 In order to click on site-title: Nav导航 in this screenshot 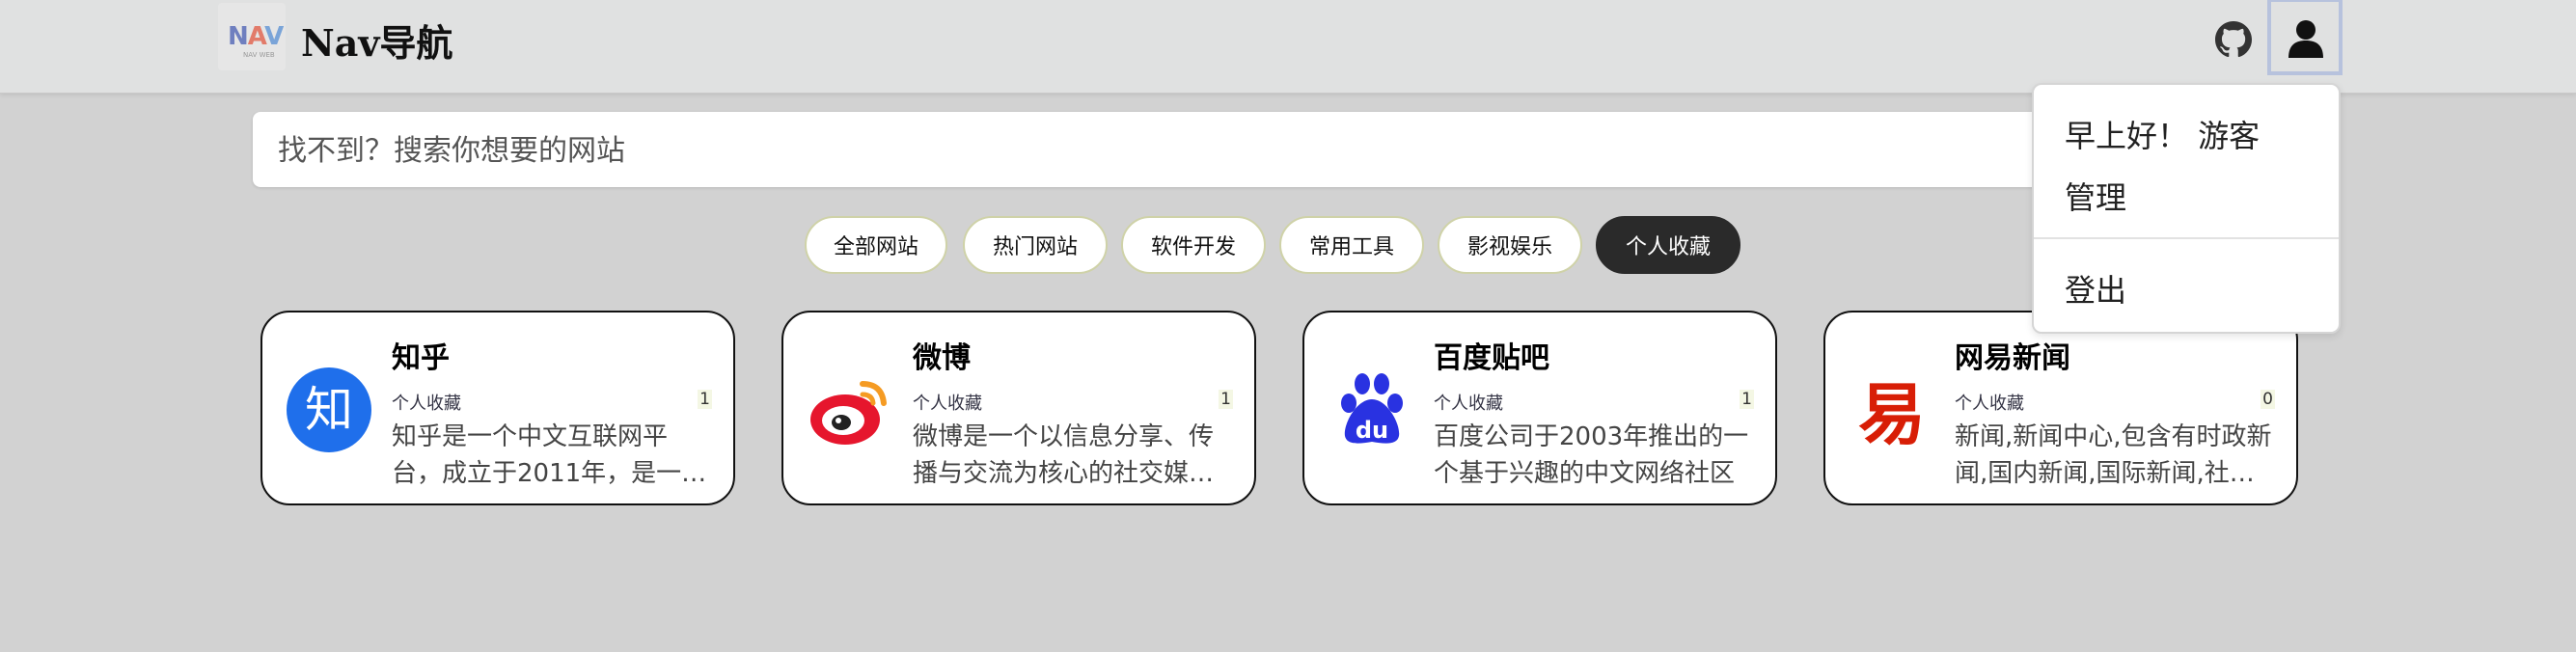, I will do `click(376, 40)`.